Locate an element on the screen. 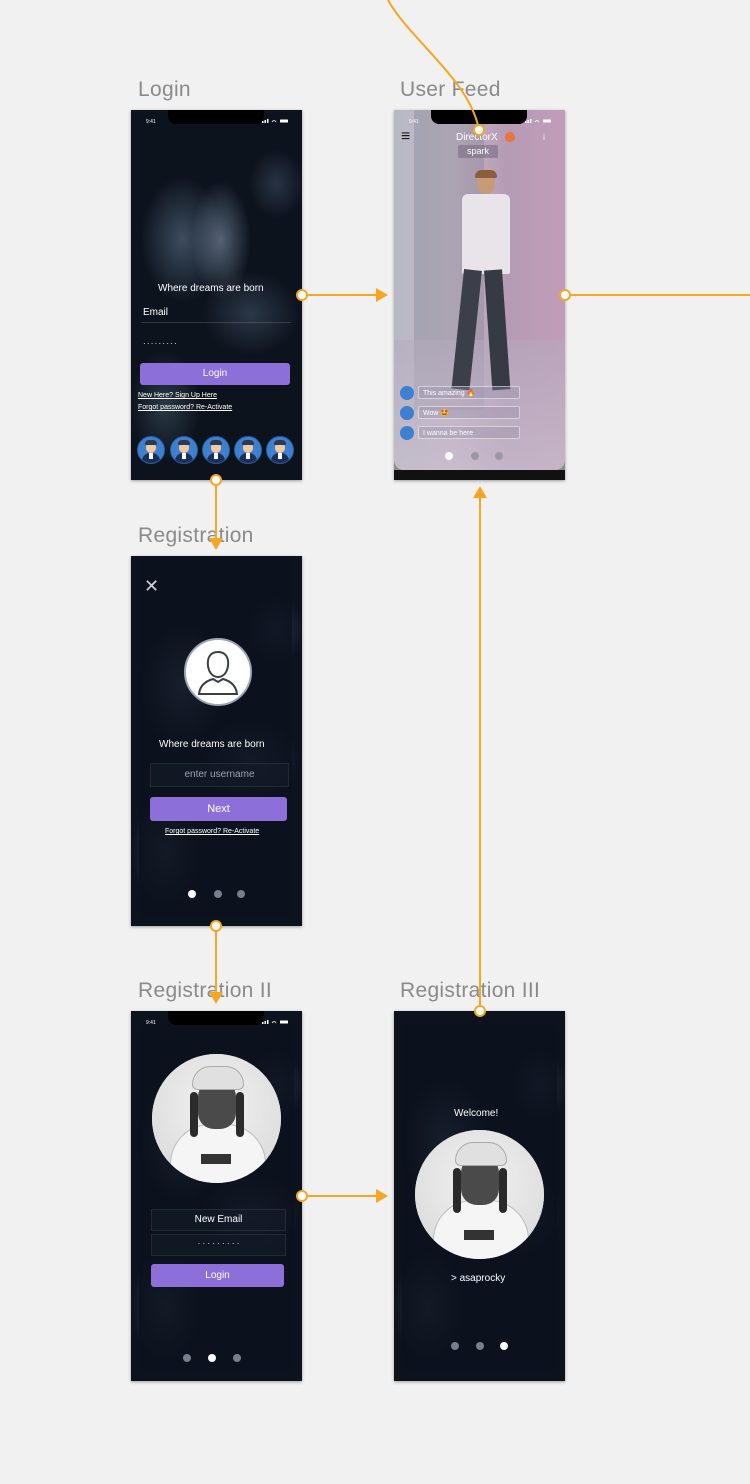 This screenshot has height=1484, width=750. connector-incoming-top is located at coordinates (433, 65).